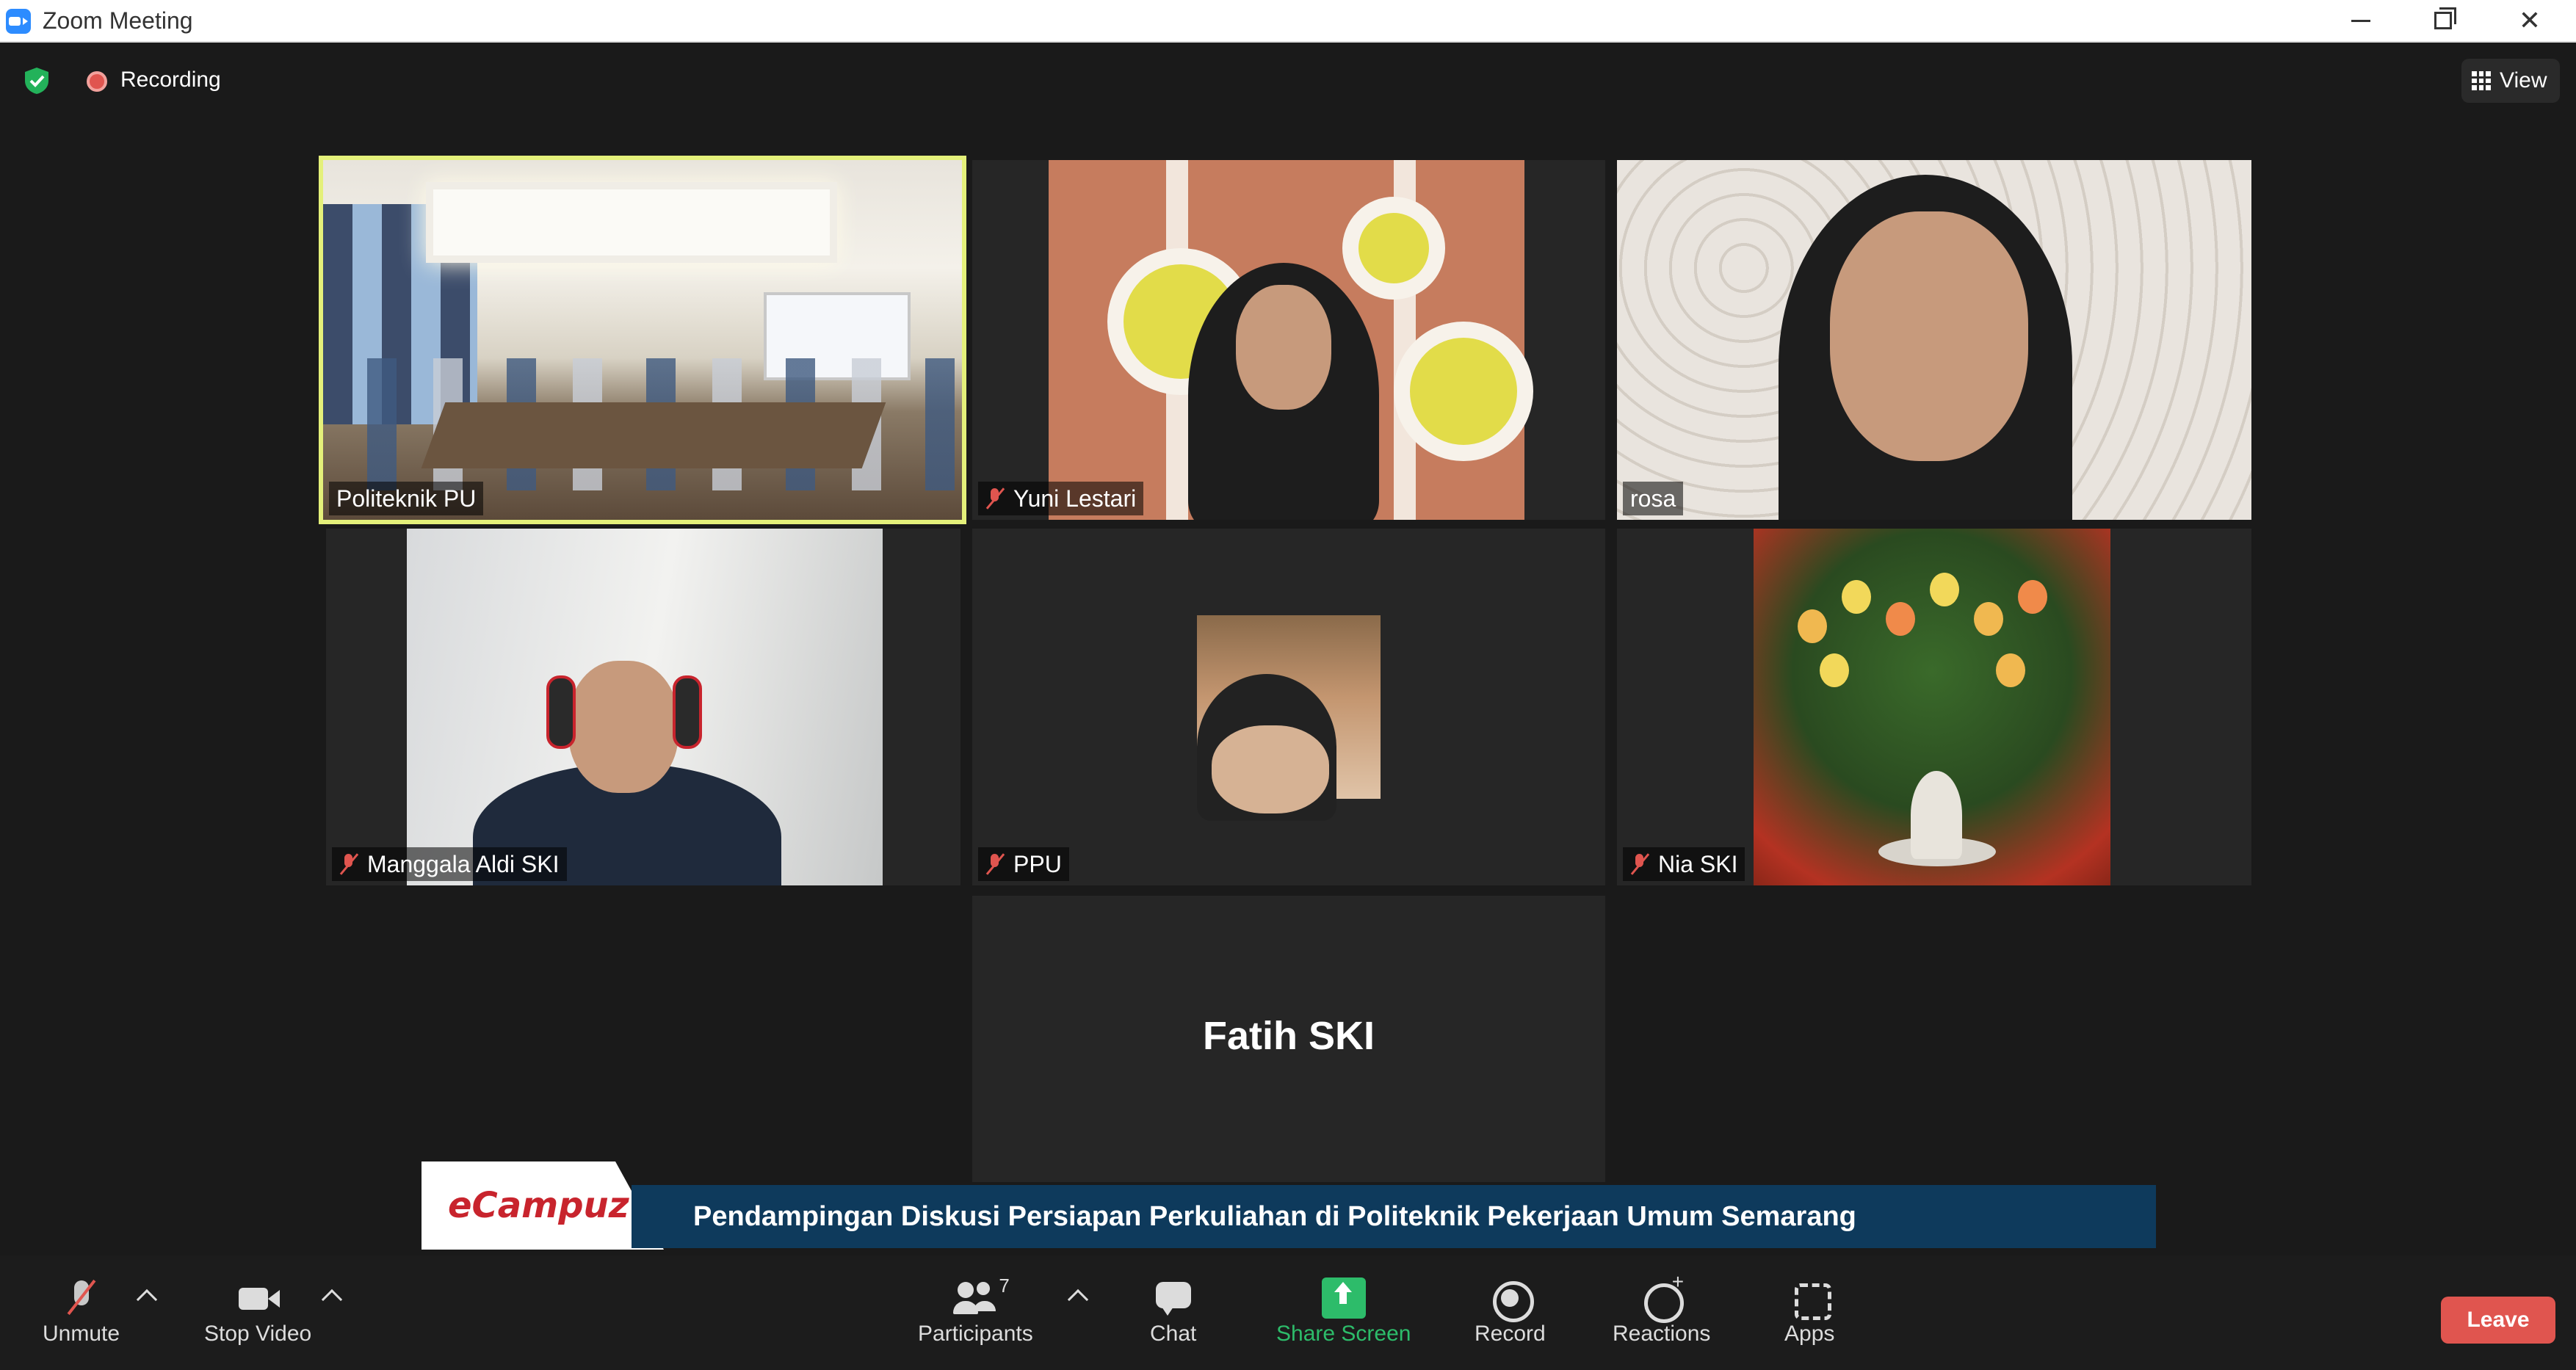 Image resolution: width=2576 pixels, height=1370 pixels. What do you see at coordinates (1698, 863) in the screenshot?
I see `participant-name: Nia SKI` at bounding box center [1698, 863].